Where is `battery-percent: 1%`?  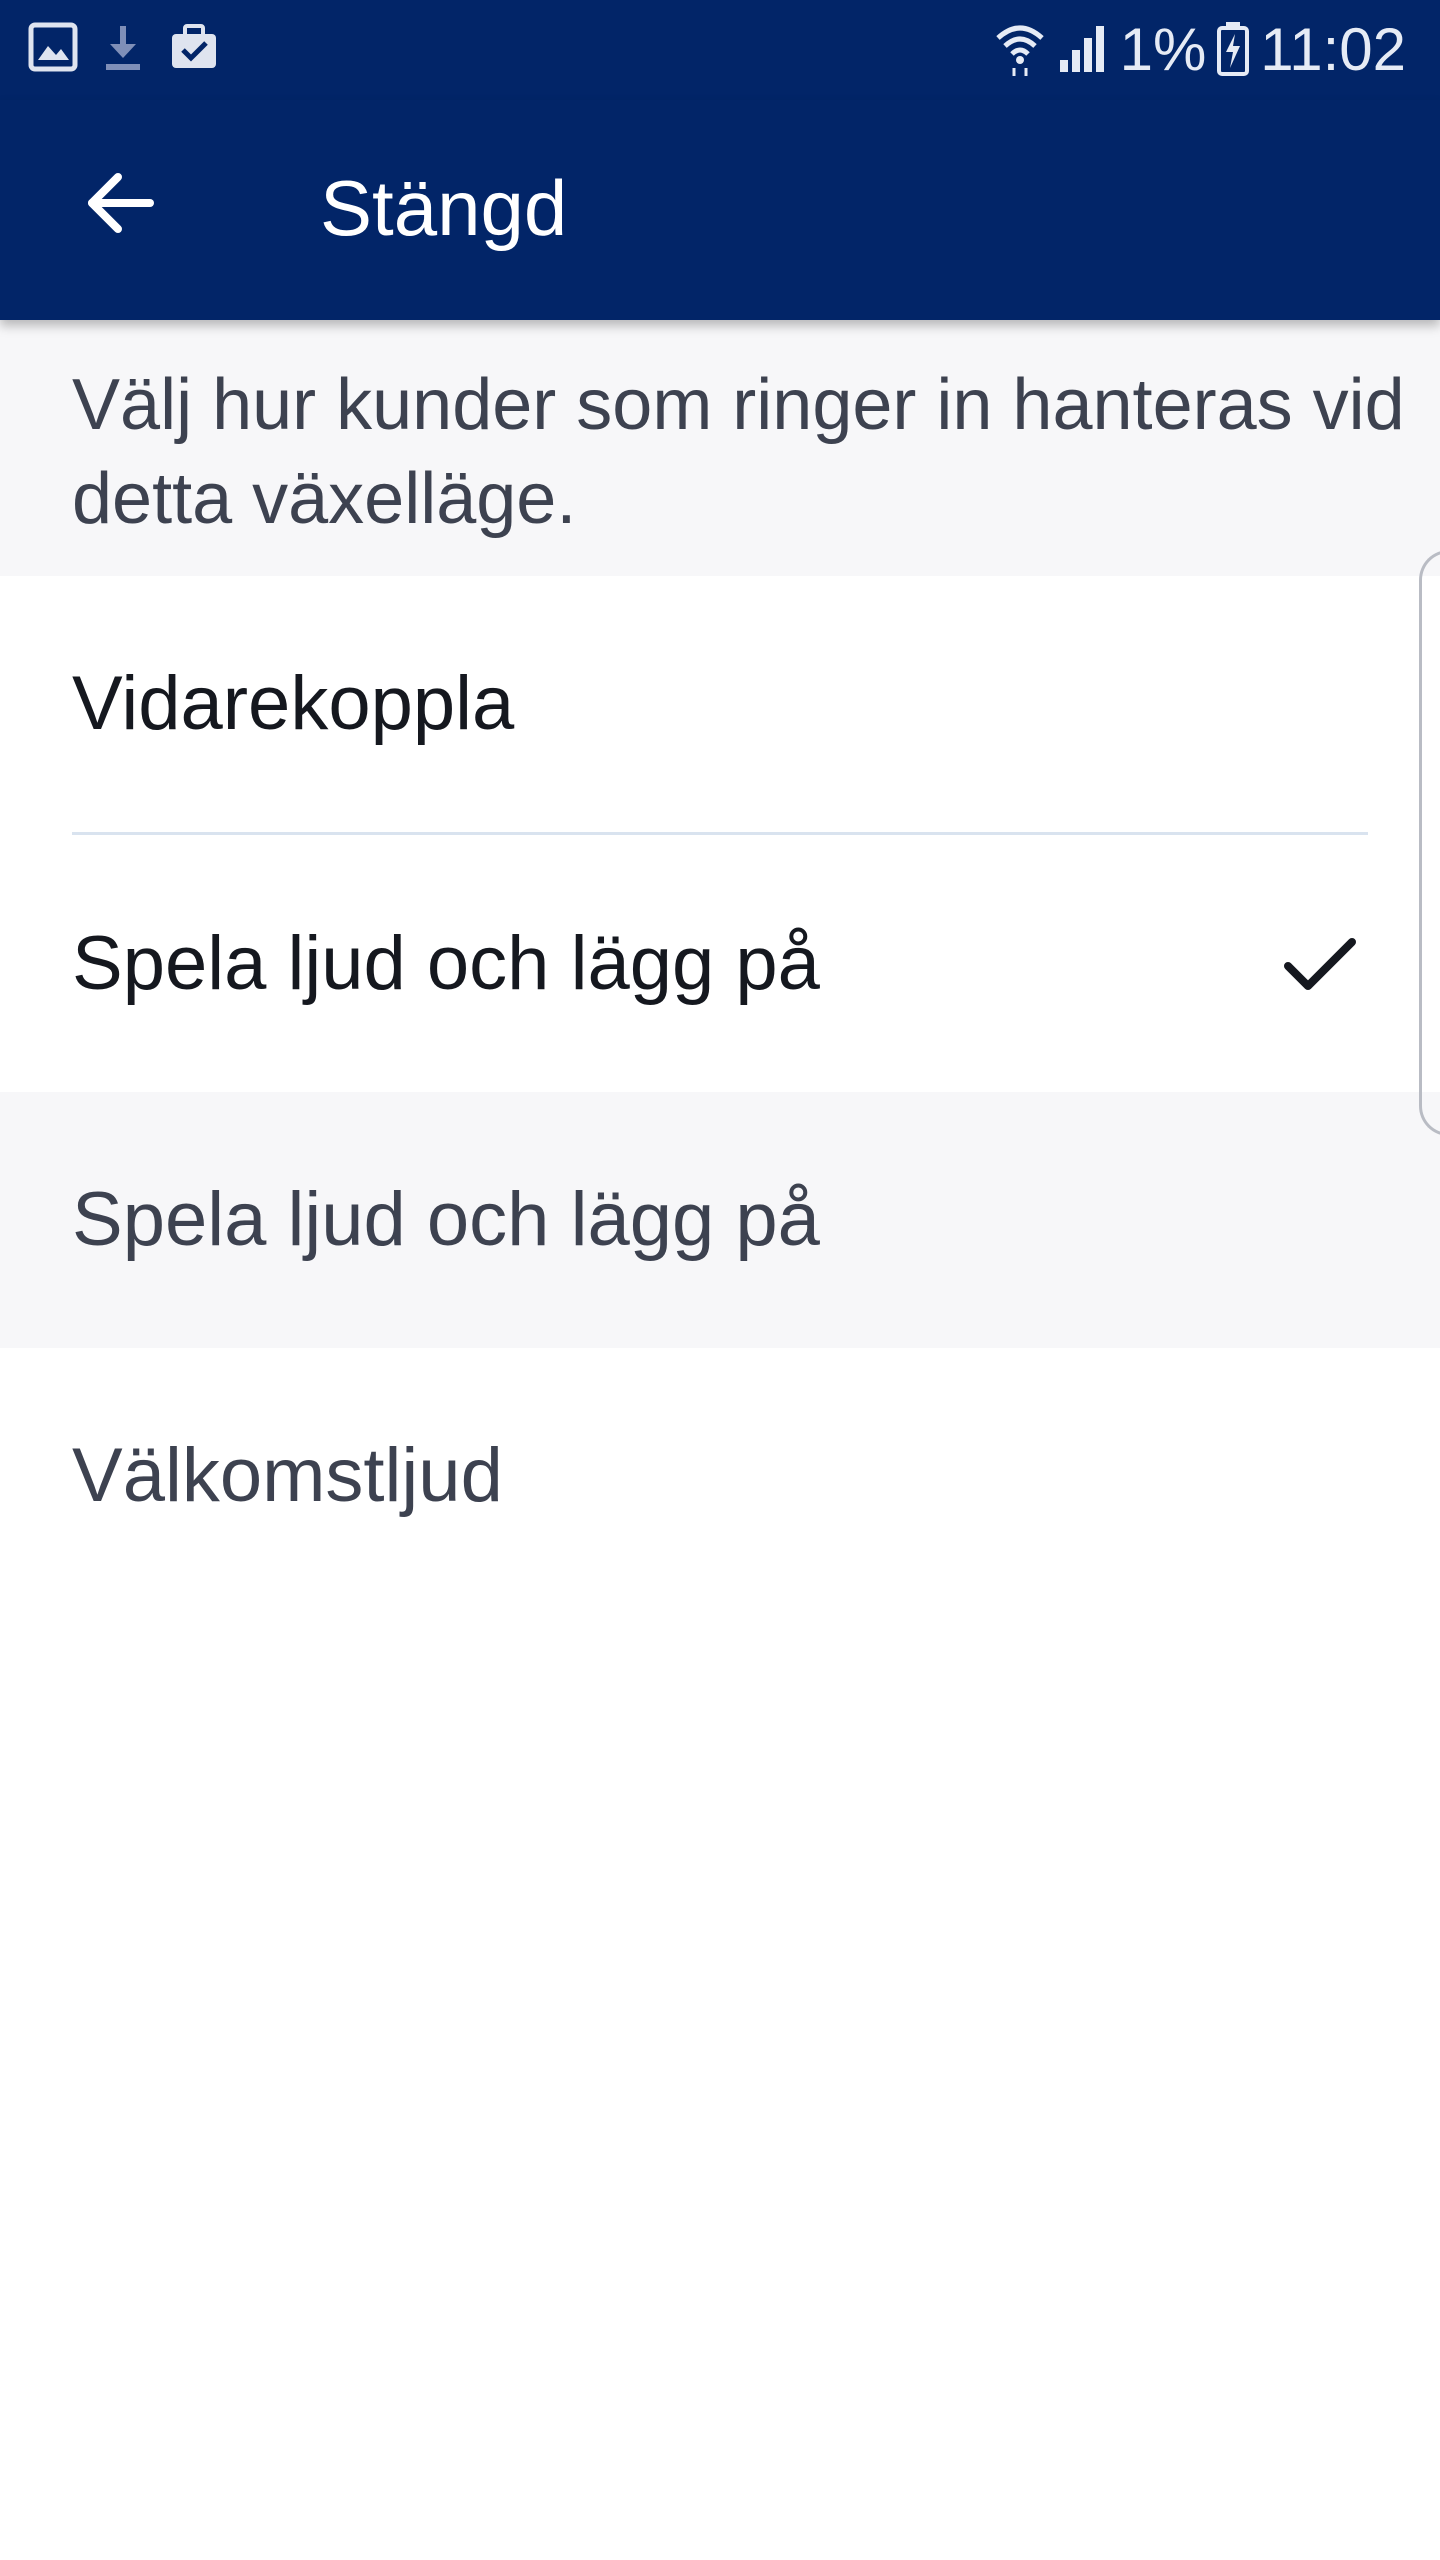
battery-percent: 1% is located at coordinates (1163, 49).